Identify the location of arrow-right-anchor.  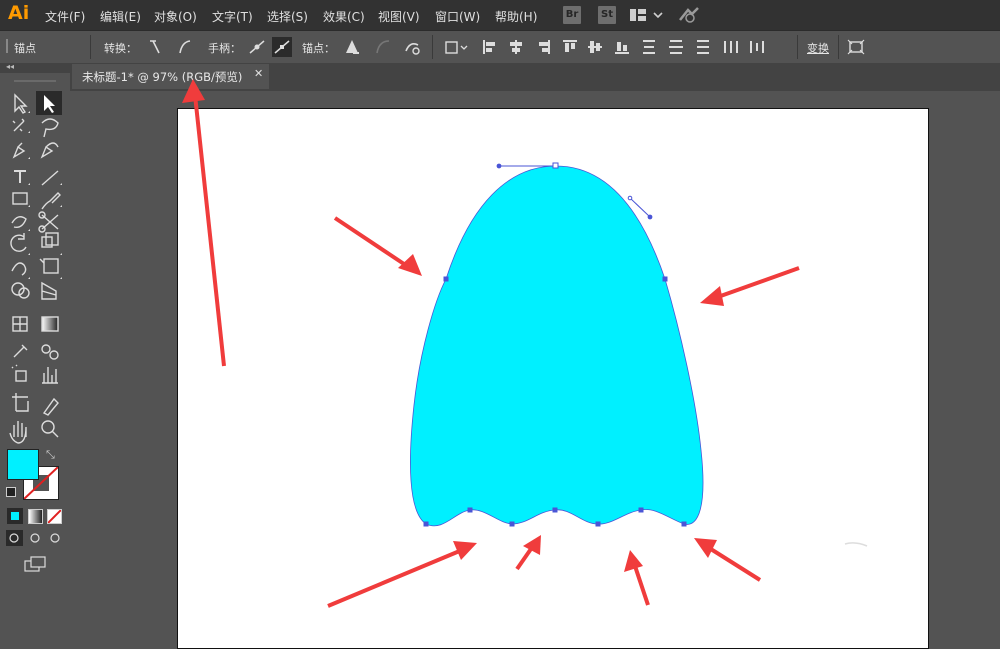
(750, 286).